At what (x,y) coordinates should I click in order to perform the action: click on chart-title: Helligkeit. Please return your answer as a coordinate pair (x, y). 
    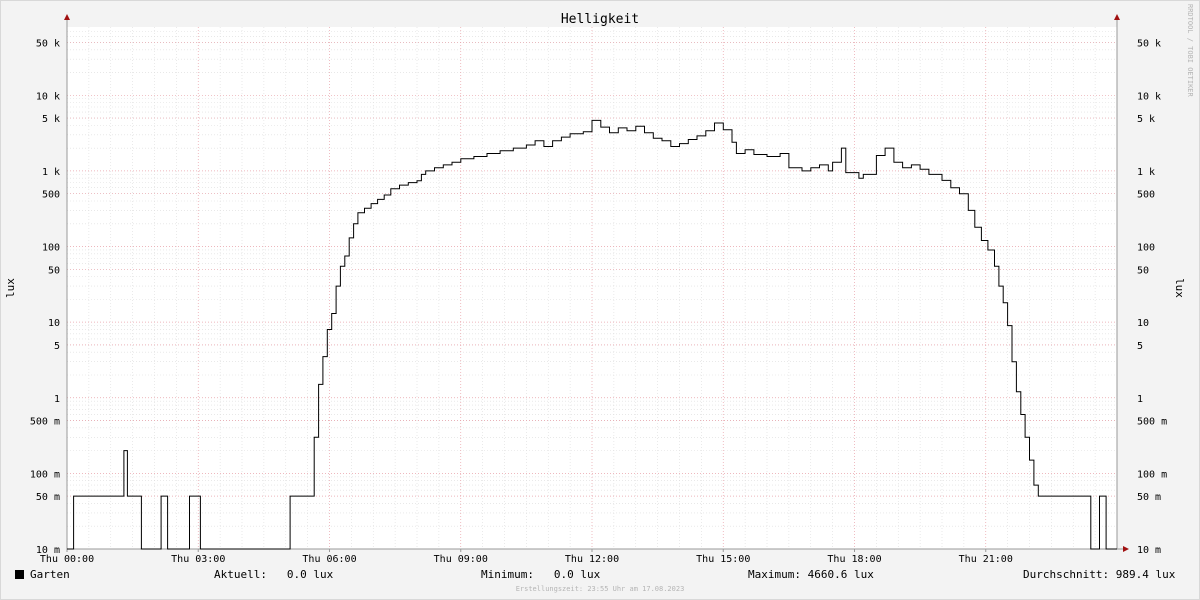
    Looking at the image, I should click on (600, 19).